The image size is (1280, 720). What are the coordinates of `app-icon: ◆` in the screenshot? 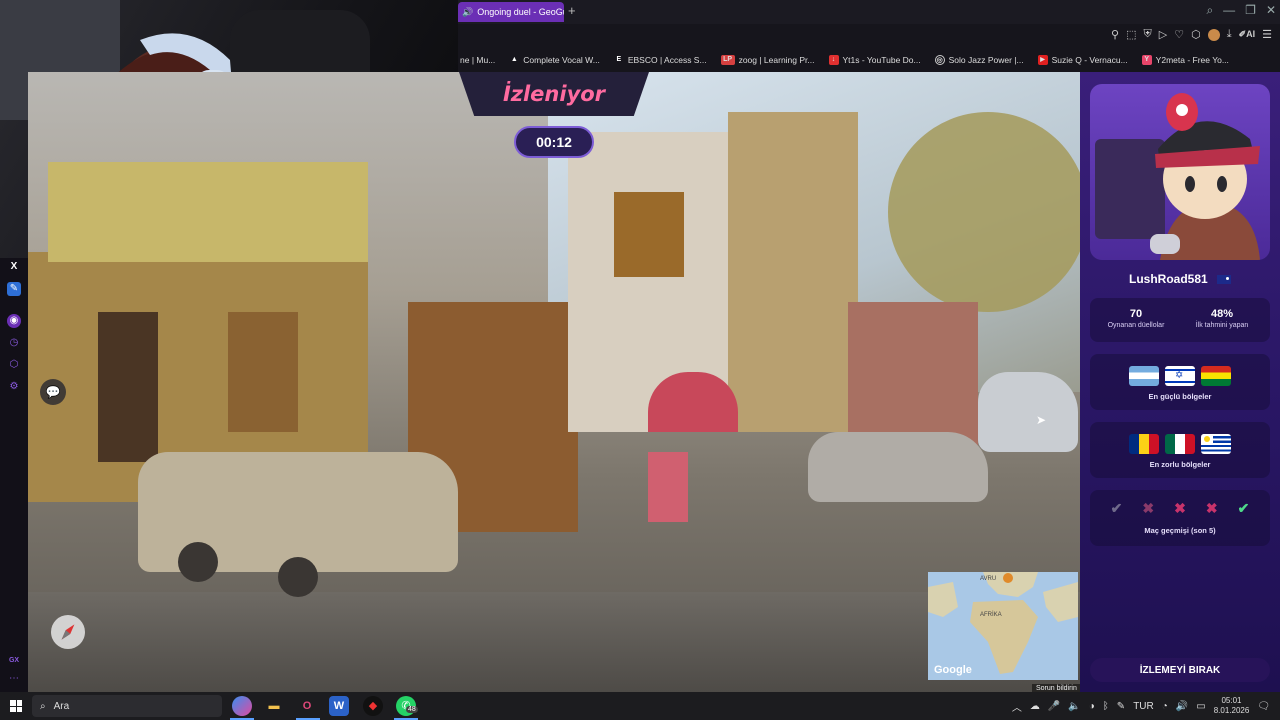 It's located at (373, 706).